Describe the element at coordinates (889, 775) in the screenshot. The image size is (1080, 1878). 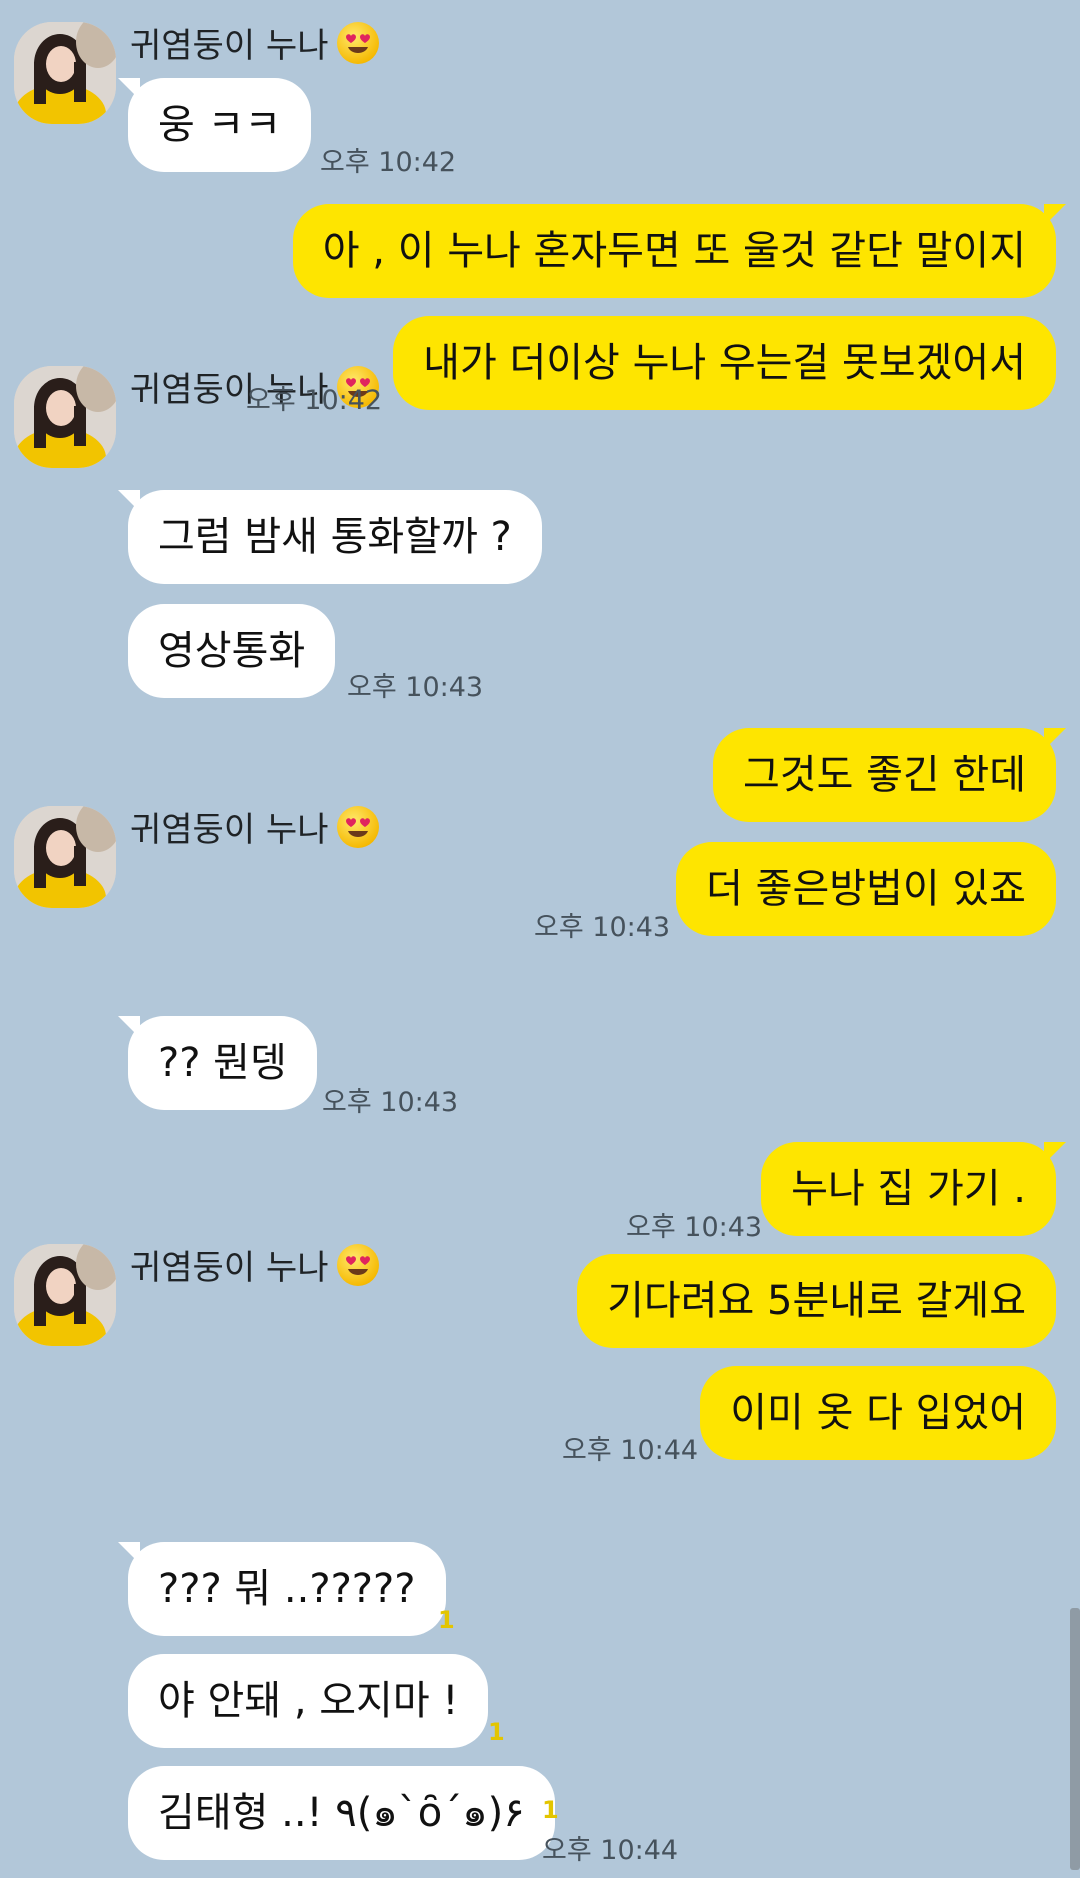
I see `message-bubble-outgoing: 그것도 좋긴 한데` at that location.